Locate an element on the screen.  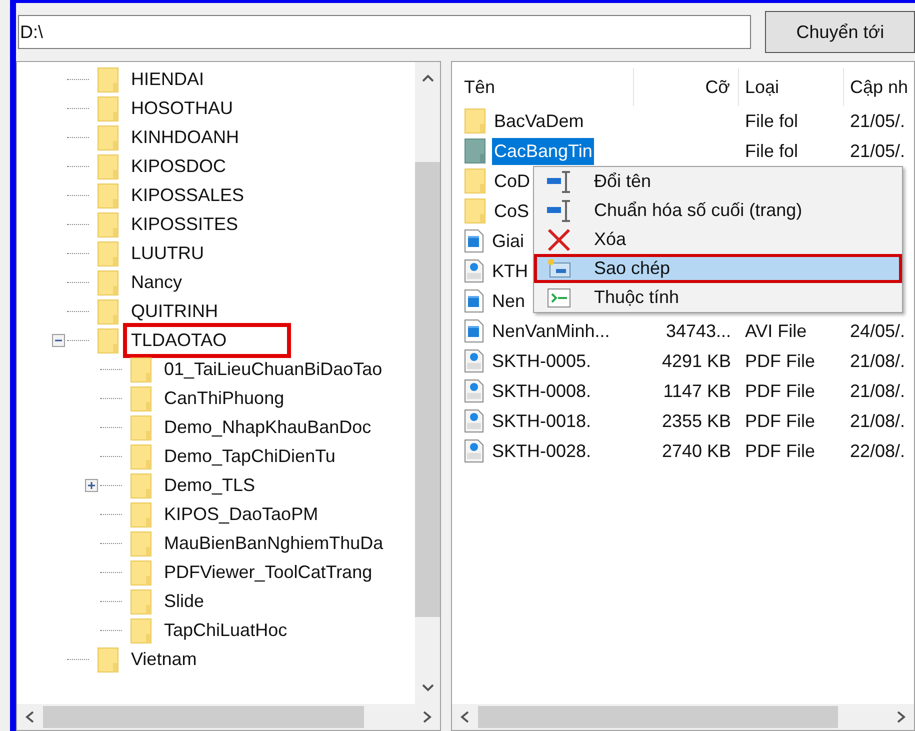
properties-icon is located at coordinates (559, 298).